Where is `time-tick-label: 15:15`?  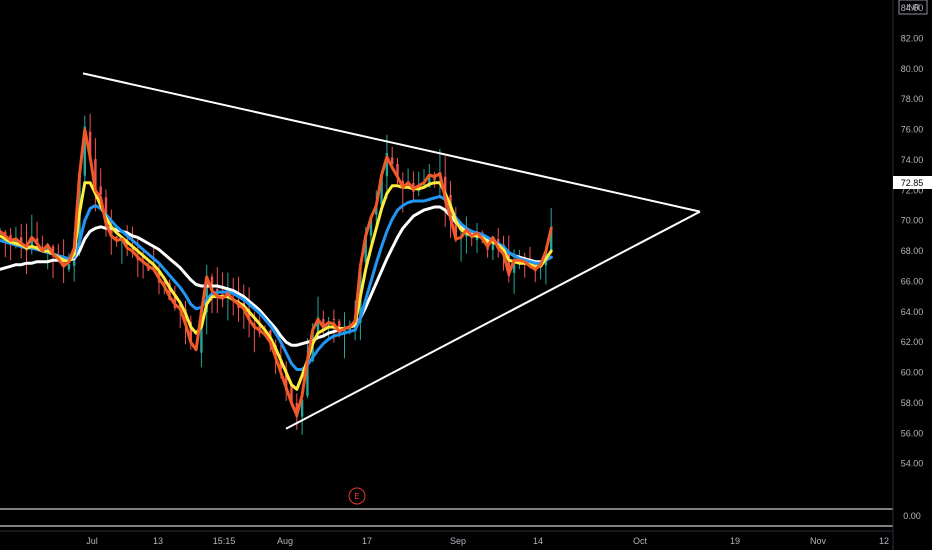 time-tick-label: 15:15 is located at coordinates (224, 541).